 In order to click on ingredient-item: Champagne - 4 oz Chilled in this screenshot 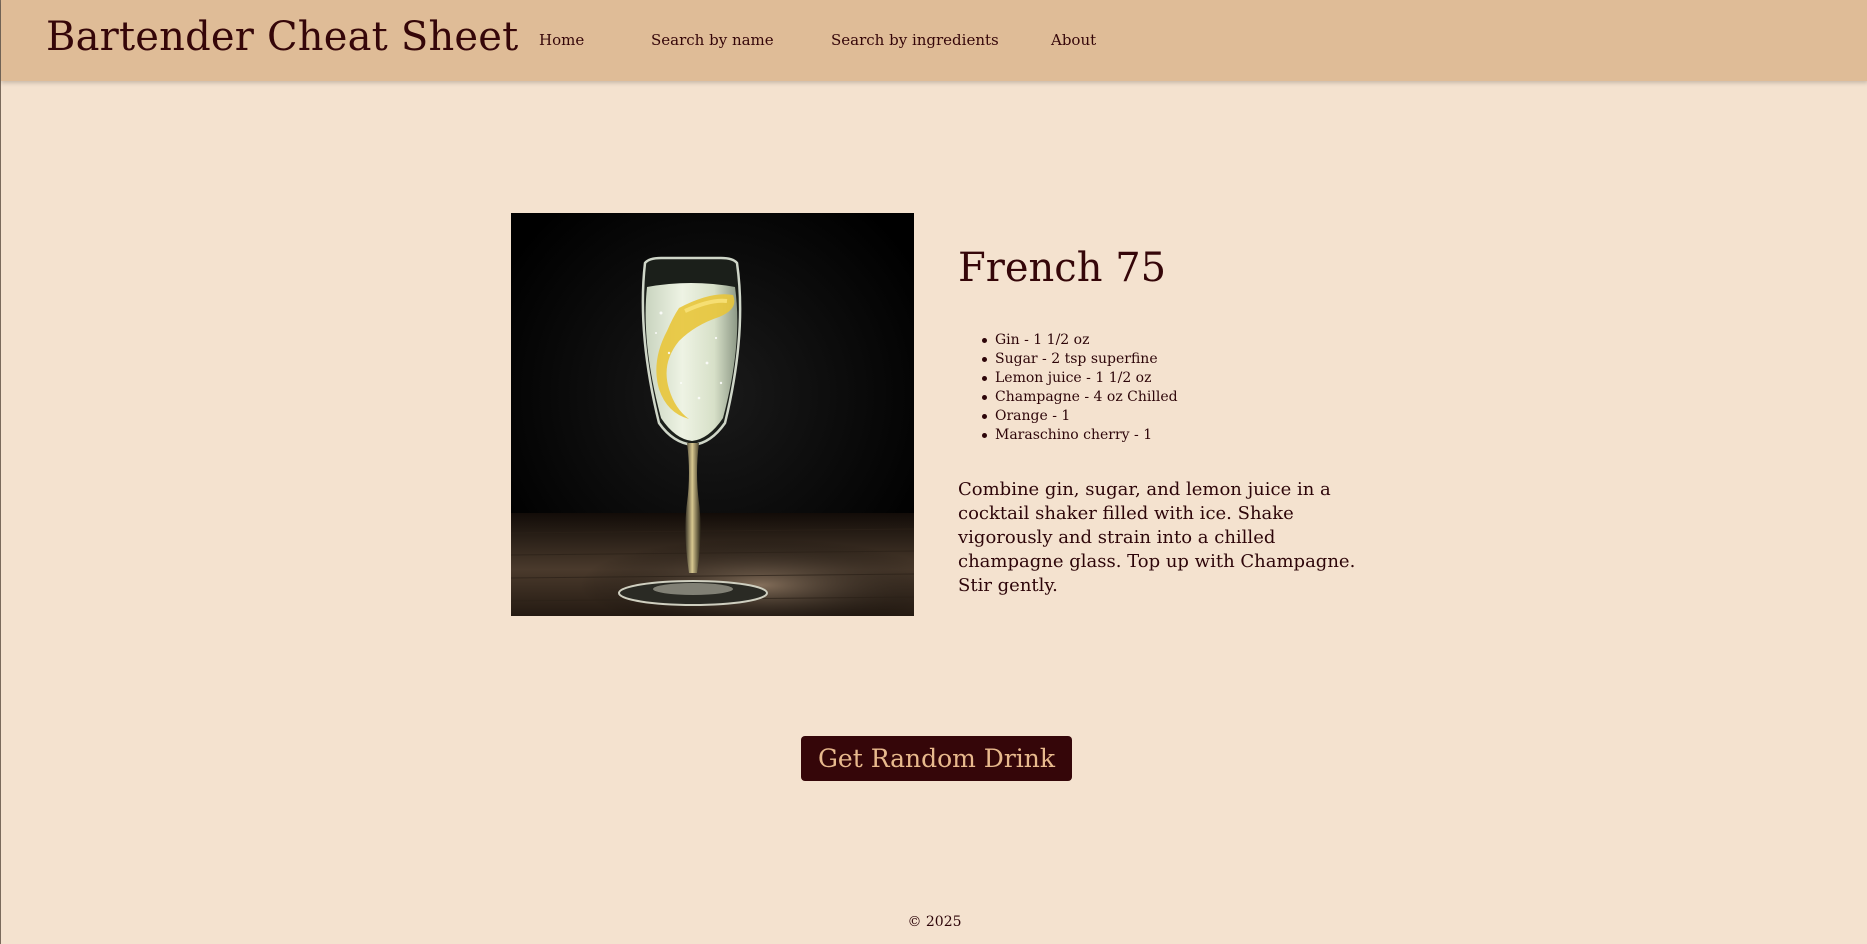, I will do `click(1077, 397)`.